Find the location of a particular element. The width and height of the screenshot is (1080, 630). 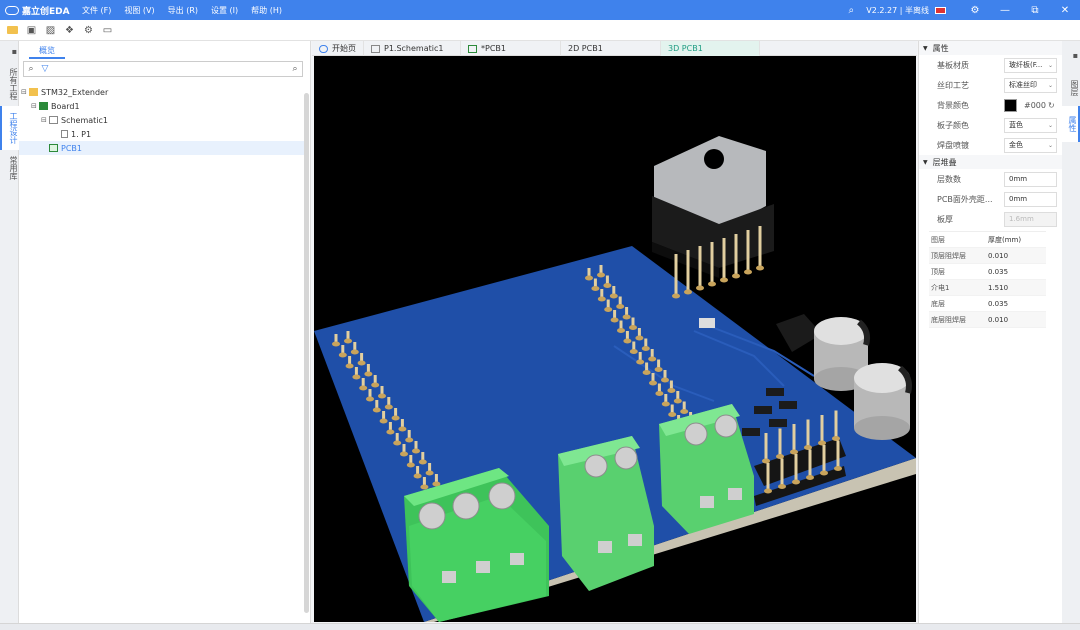

open-folder-button is located at coordinates (12, 30).